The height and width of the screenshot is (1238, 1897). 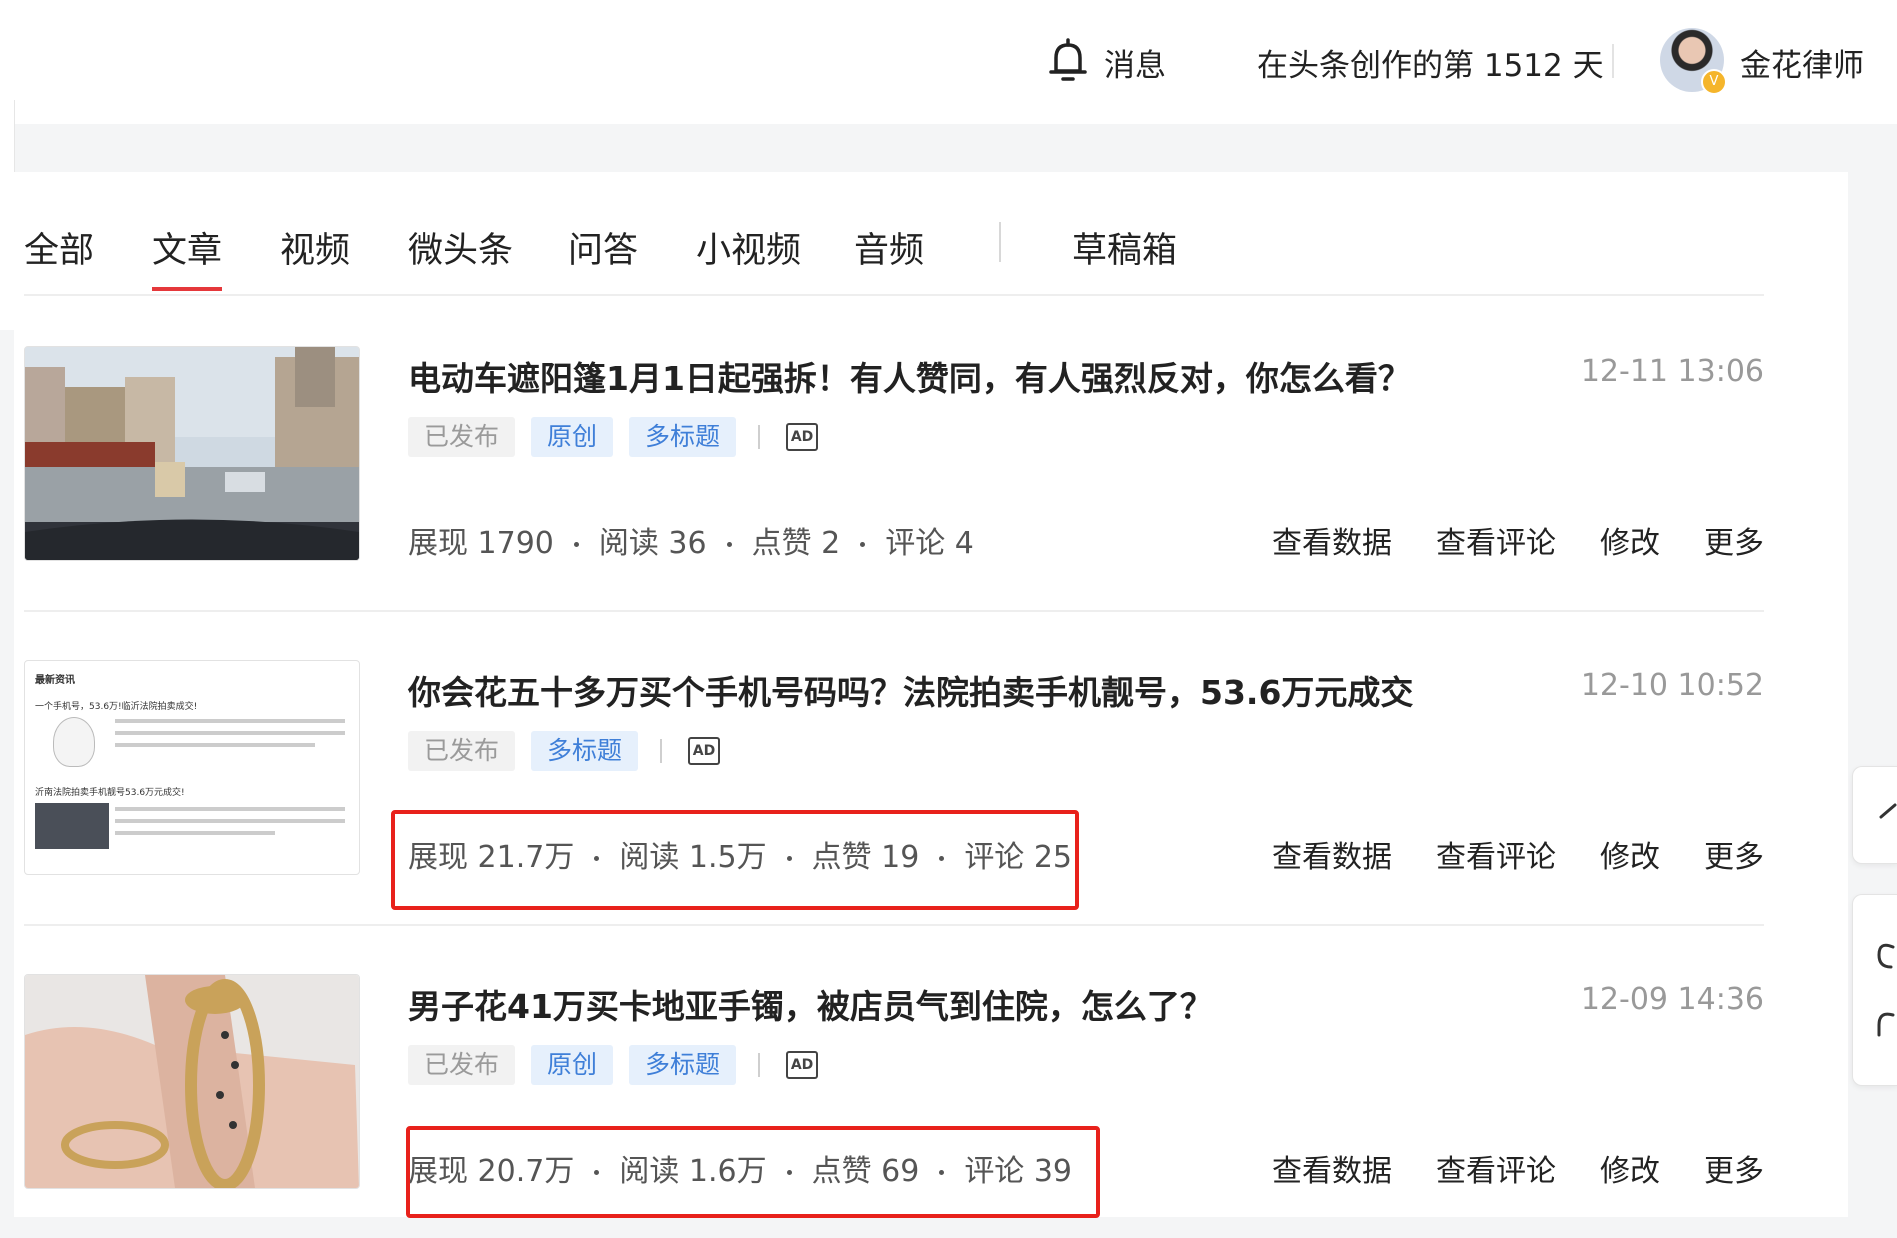 What do you see at coordinates (910, 690) in the screenshot?
I see `article-title: 你会花五十多万买个手机号码吗？法院拍卖手机靓号，53.6万元成交` at bounding box center [910, 690].